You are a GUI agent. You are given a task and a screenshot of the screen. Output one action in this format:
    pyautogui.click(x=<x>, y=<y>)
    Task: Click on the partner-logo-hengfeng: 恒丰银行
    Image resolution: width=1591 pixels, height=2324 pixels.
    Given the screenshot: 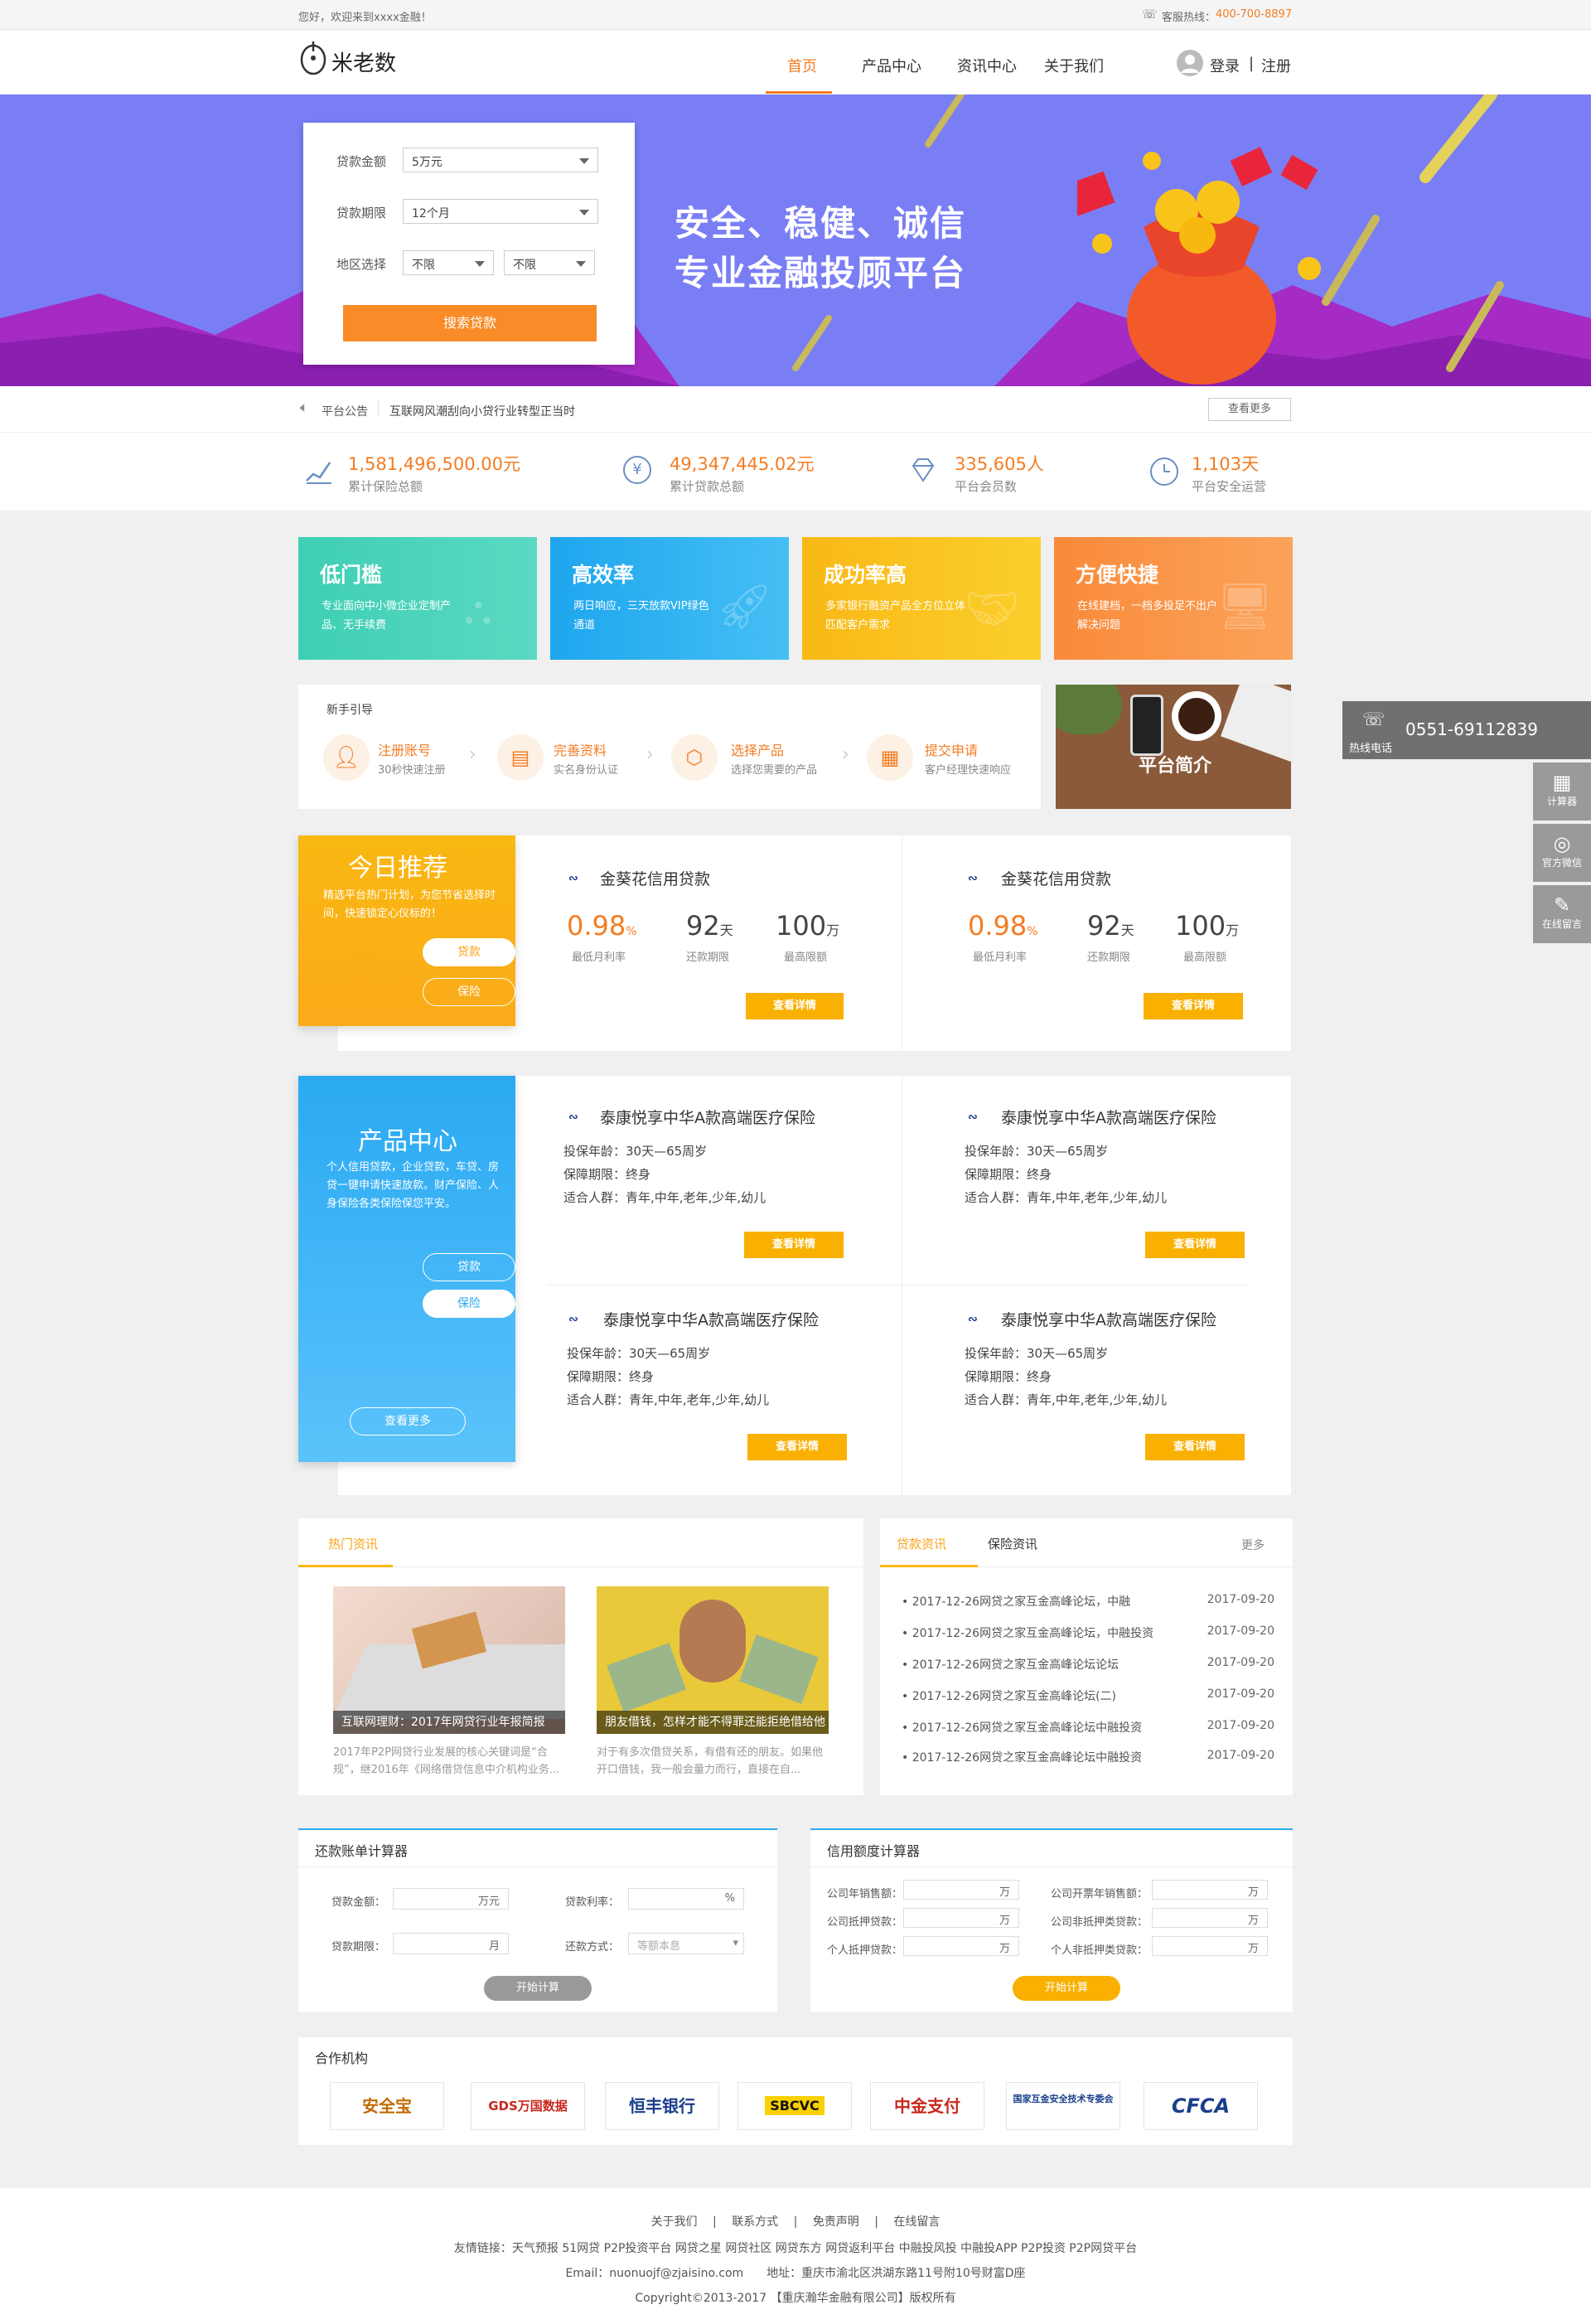 What is the action you would take?
    pyautogui.click(x=662, y=2106)
    